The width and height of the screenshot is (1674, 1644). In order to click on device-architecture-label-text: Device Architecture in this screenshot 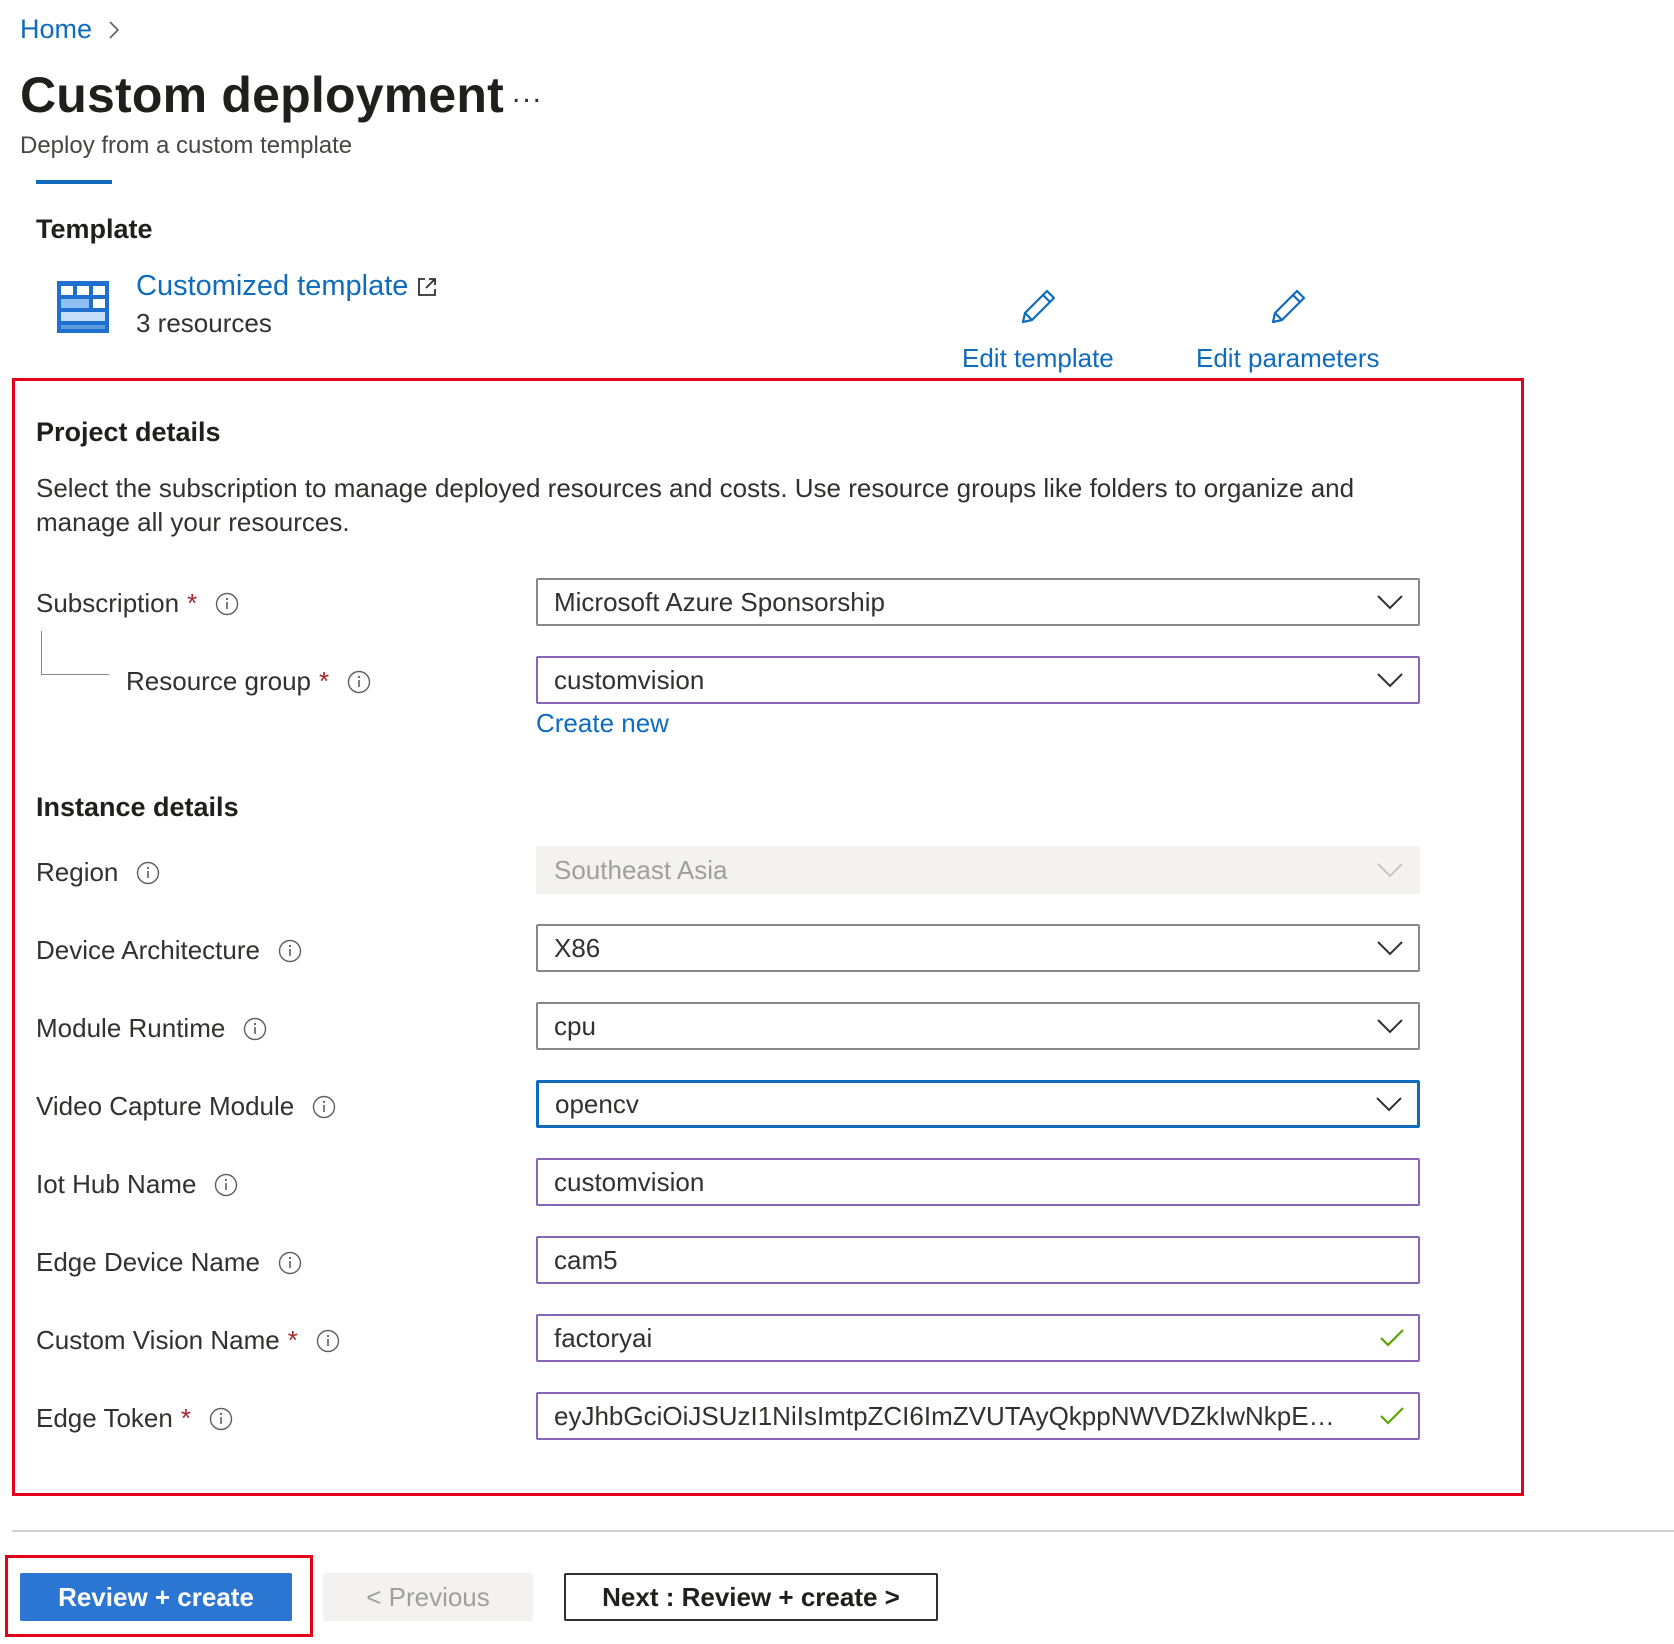, I will do `click(148, 950)`.